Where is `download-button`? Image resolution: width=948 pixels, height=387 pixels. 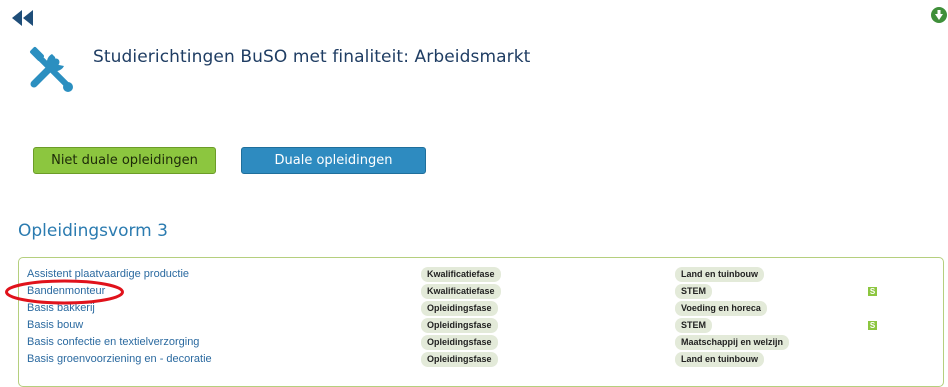 download-button is located at coordinates (939, 16).